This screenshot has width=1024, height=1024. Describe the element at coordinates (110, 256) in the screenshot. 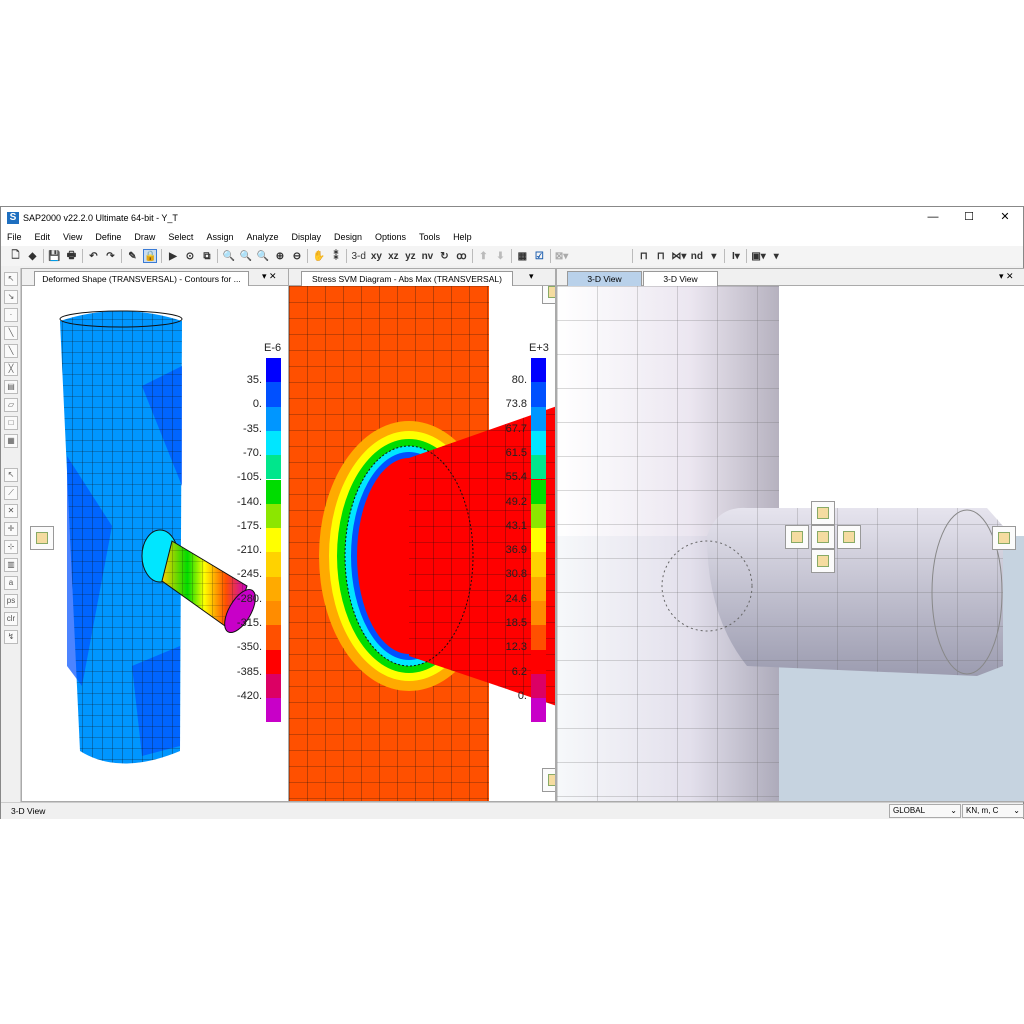

I see `redo-icon: ↷` at that location.